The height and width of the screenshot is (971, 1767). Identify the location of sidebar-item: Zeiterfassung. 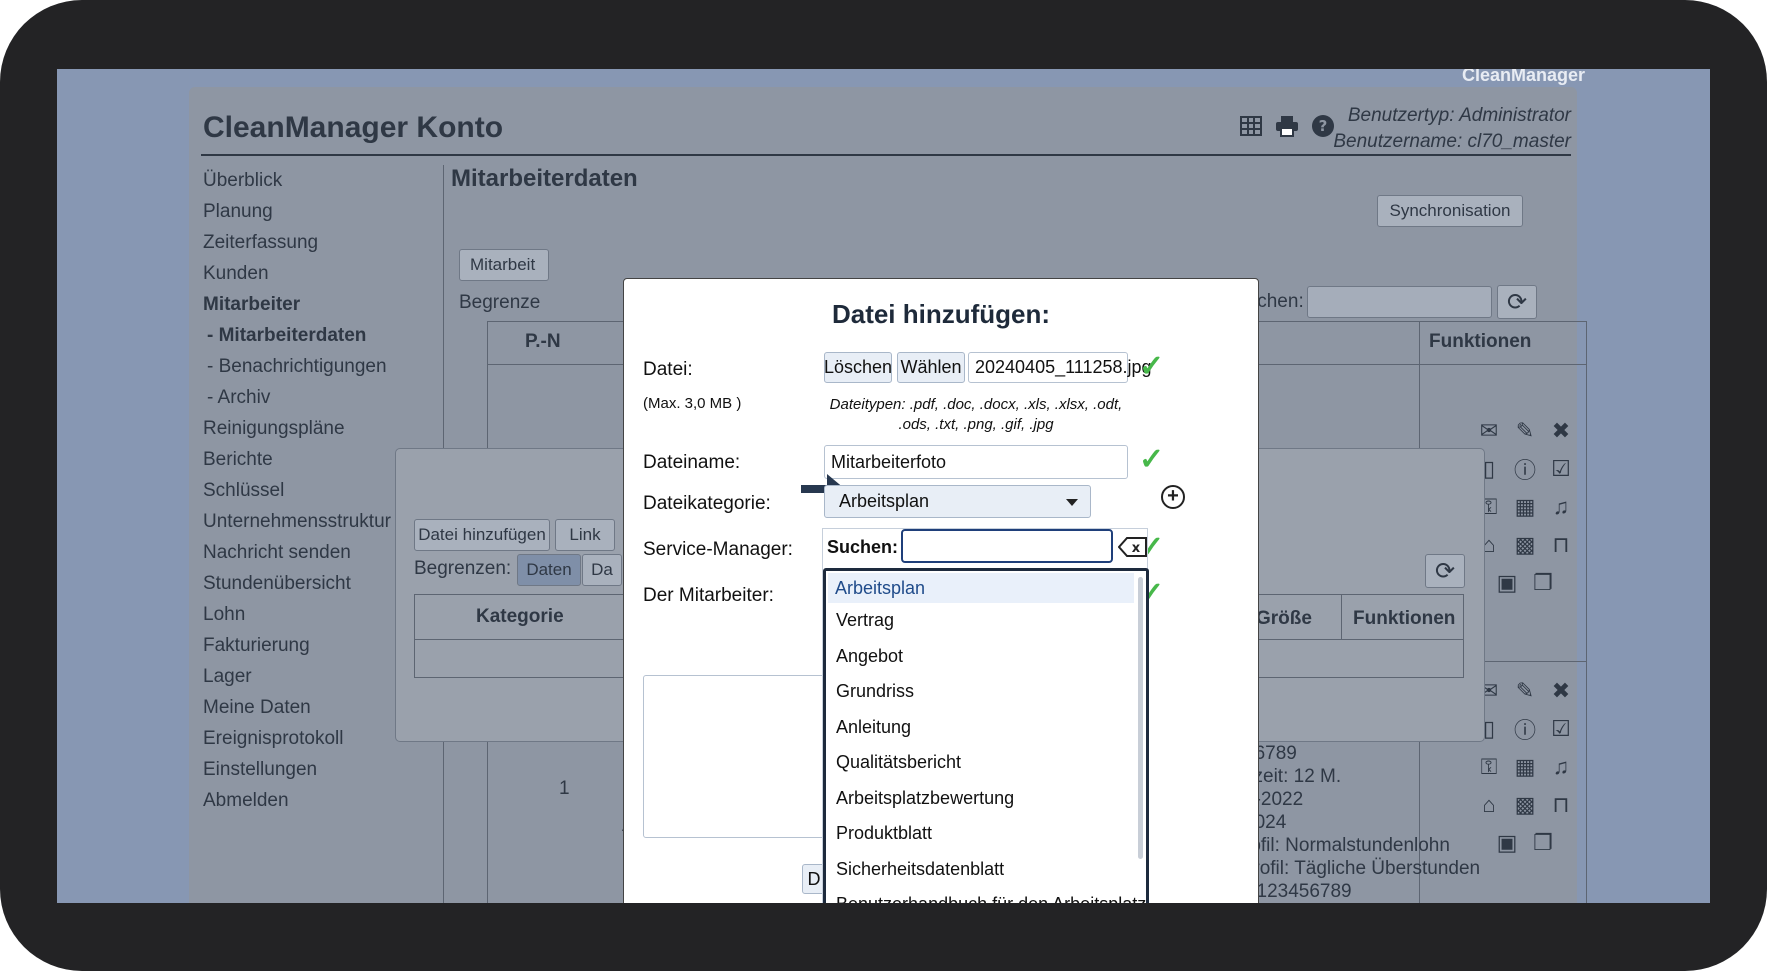
(323, 242).